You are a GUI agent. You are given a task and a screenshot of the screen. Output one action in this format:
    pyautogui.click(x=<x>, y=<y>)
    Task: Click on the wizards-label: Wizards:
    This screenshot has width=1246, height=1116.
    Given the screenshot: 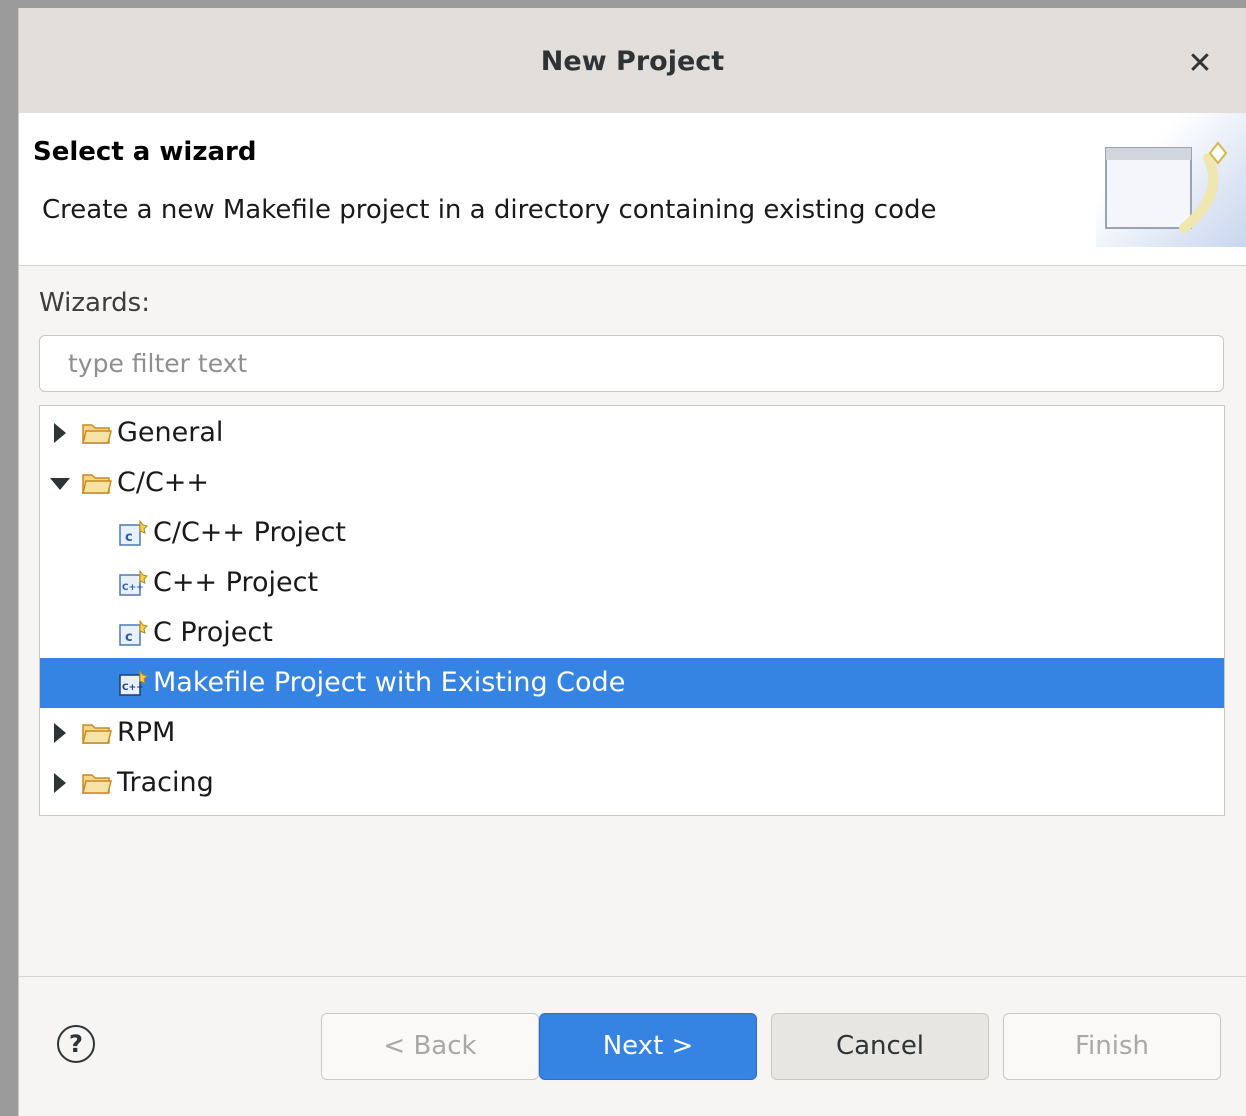 What is the action you would take?
    pyautogui.click(x=94, y=303)
    